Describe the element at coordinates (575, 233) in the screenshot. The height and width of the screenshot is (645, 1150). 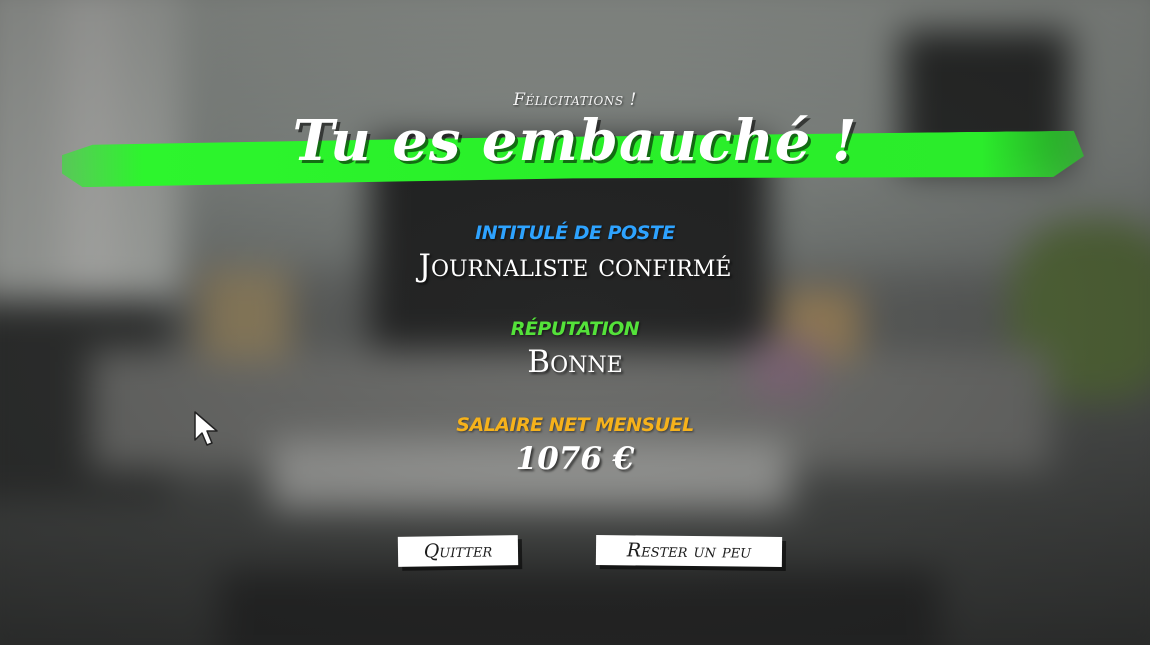
I see `job-title-label: Intitulé de poste` at that location.